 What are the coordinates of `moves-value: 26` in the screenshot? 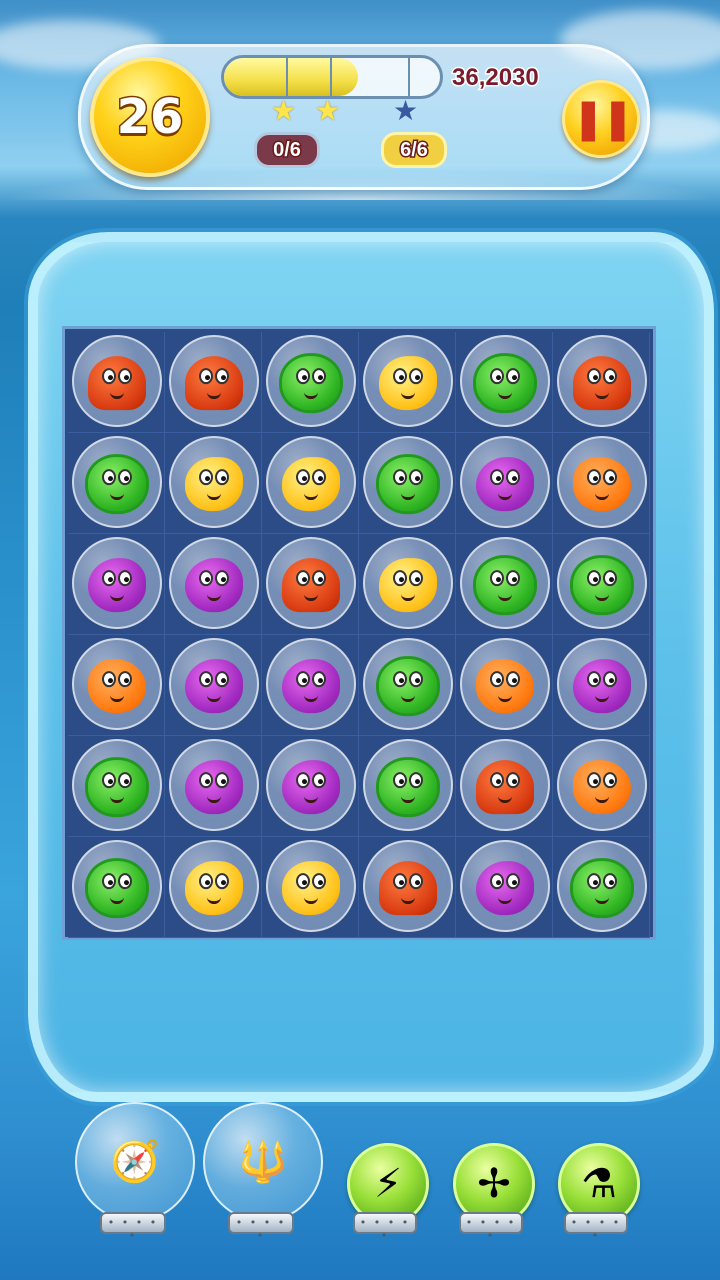 It's located at (150, 117).